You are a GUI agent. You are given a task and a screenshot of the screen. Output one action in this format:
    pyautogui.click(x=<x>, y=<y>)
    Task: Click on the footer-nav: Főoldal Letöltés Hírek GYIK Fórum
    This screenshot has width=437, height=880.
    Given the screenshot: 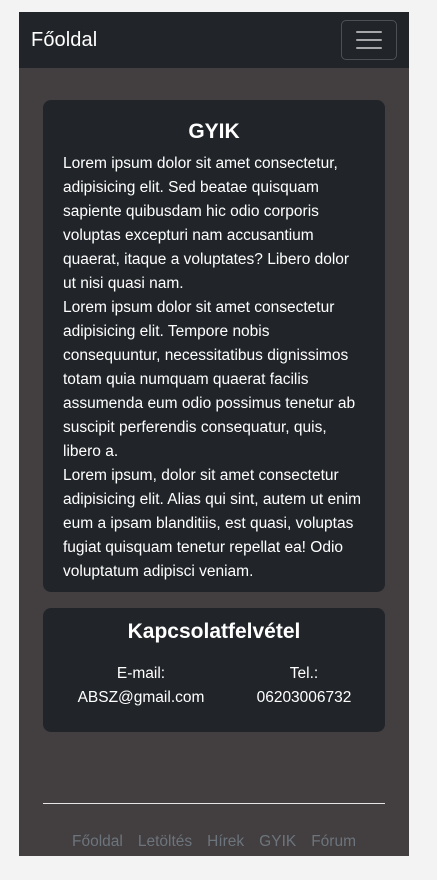 What is the action you would take?
    pyautogui.click(x=214, y=842)
    